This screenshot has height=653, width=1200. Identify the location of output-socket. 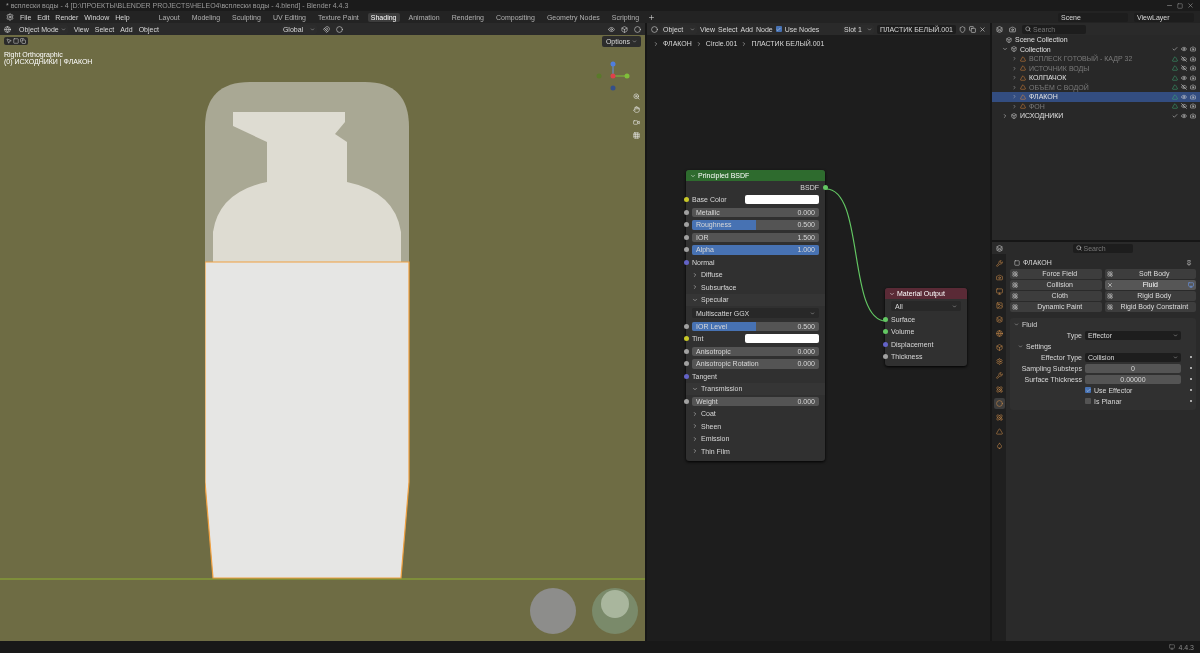
(825, 187).